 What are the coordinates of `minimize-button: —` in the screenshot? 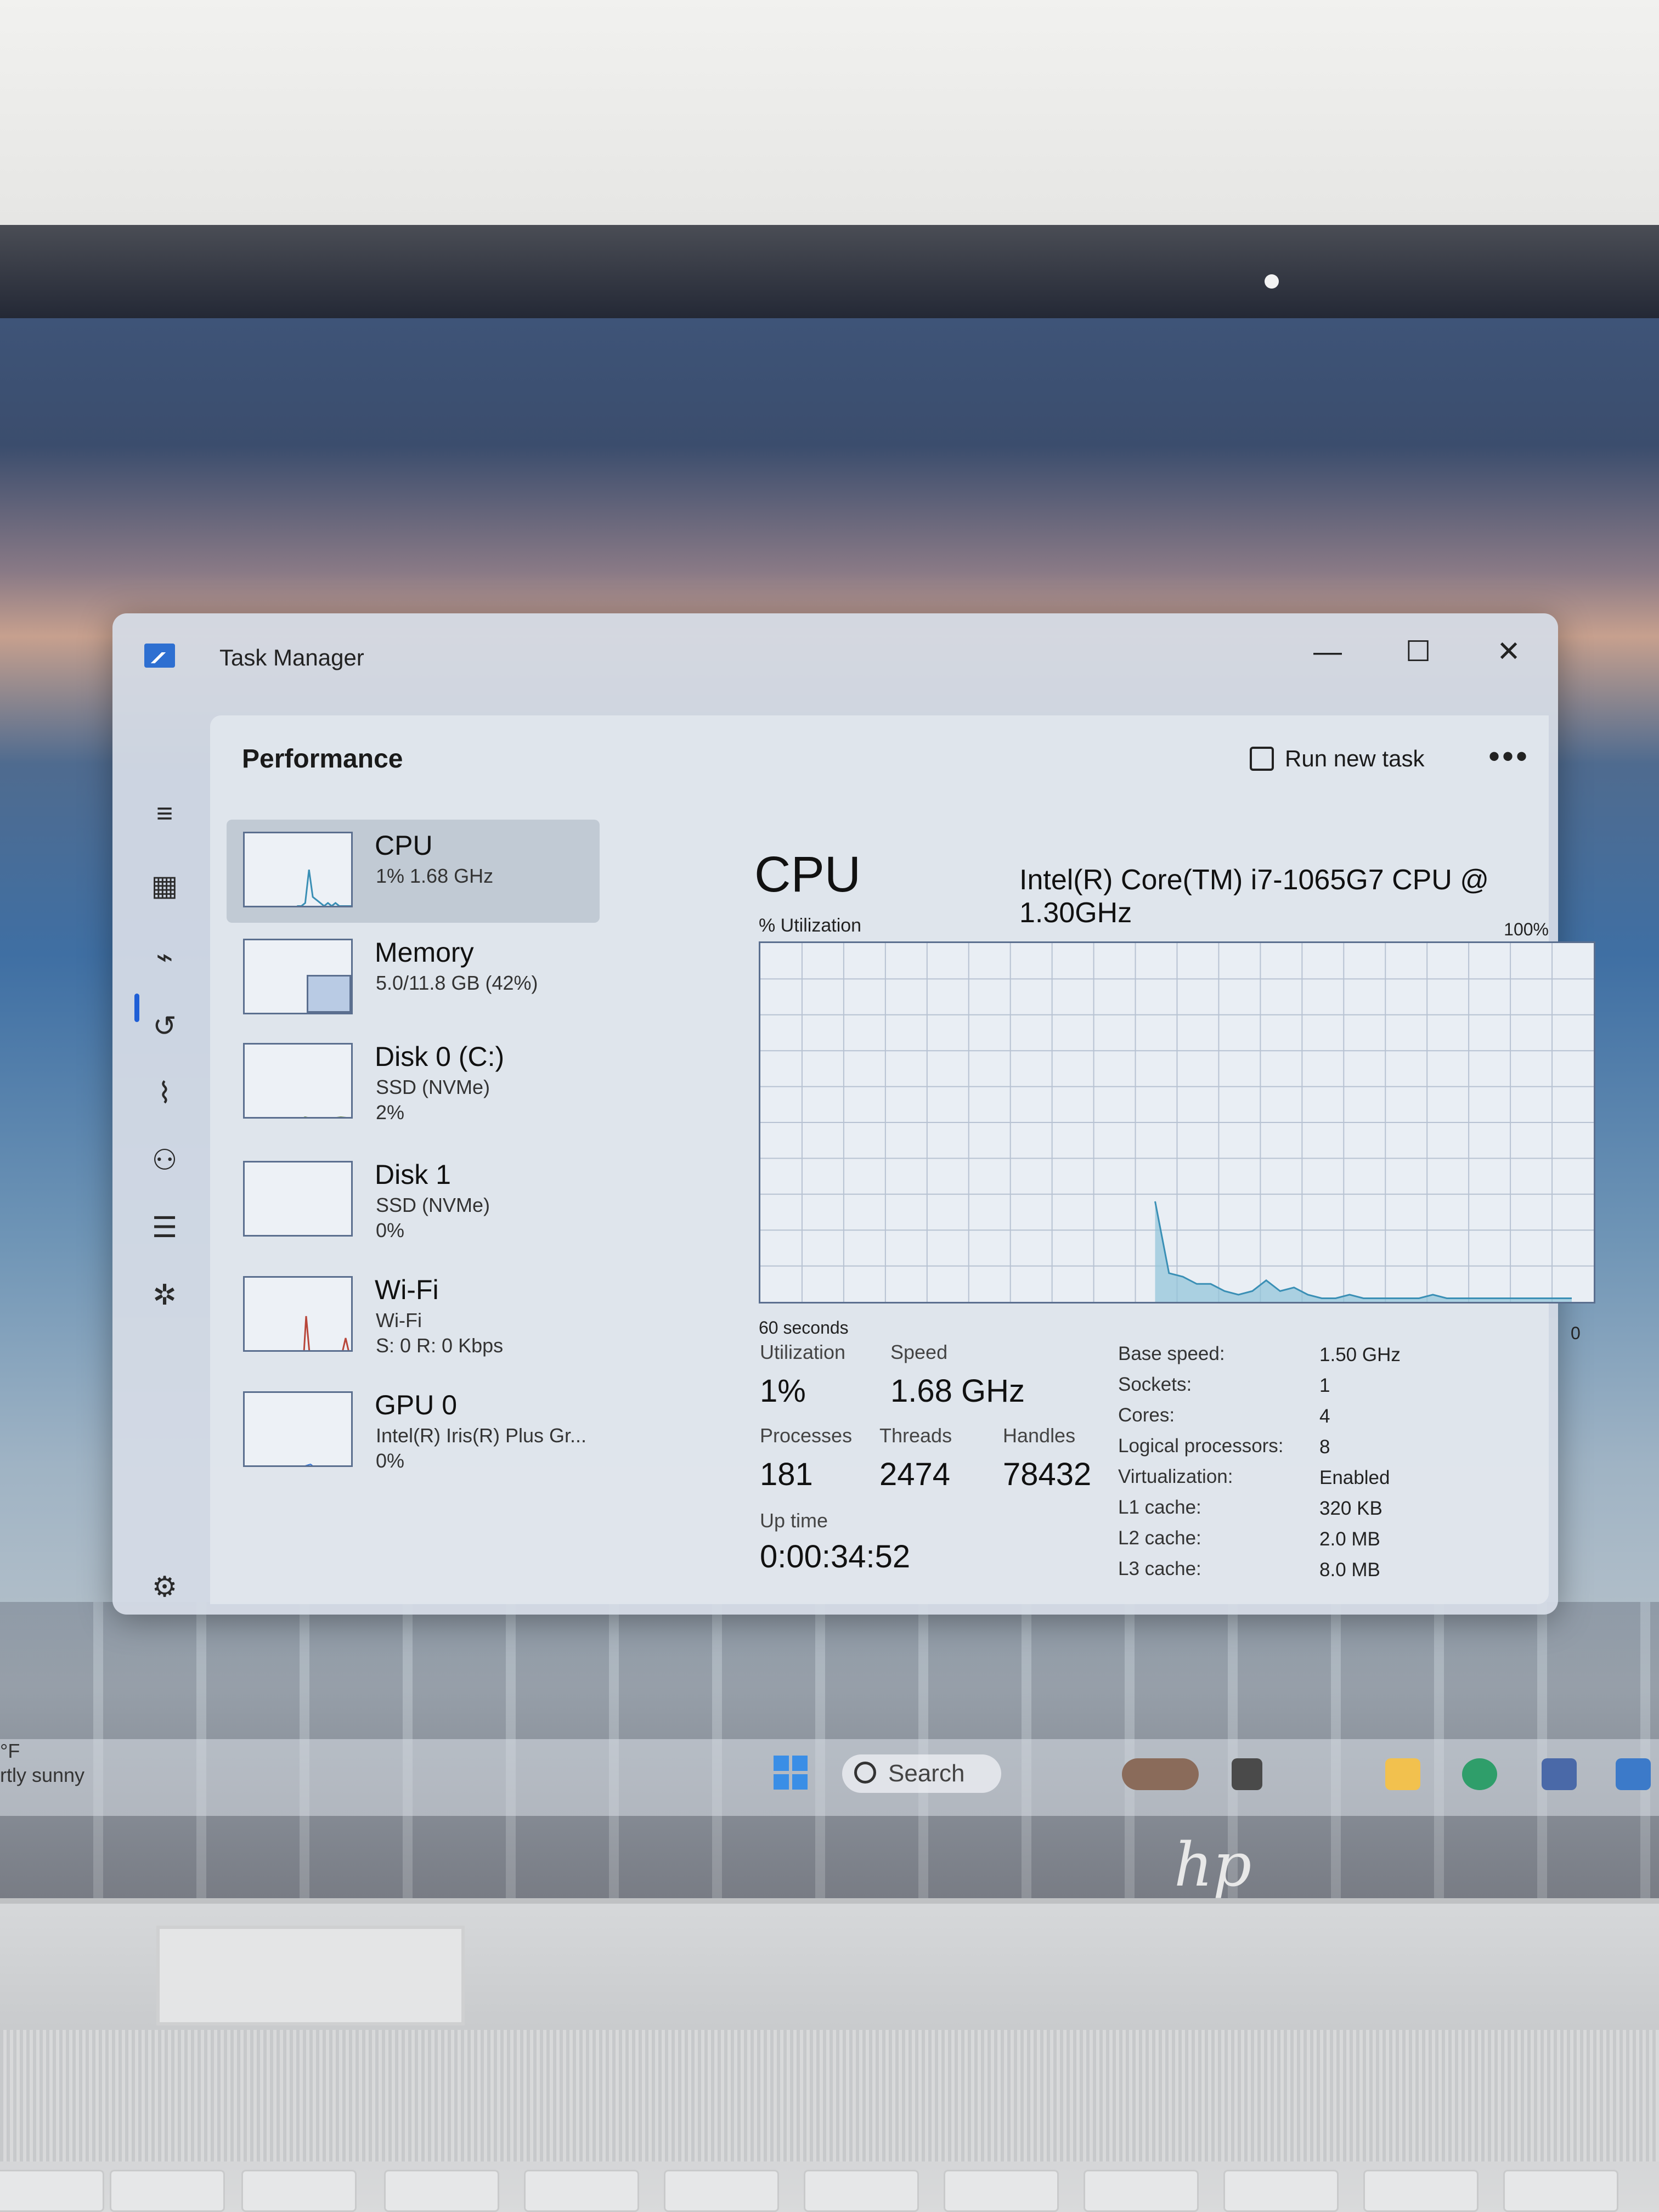 It's located at (1328, 652).